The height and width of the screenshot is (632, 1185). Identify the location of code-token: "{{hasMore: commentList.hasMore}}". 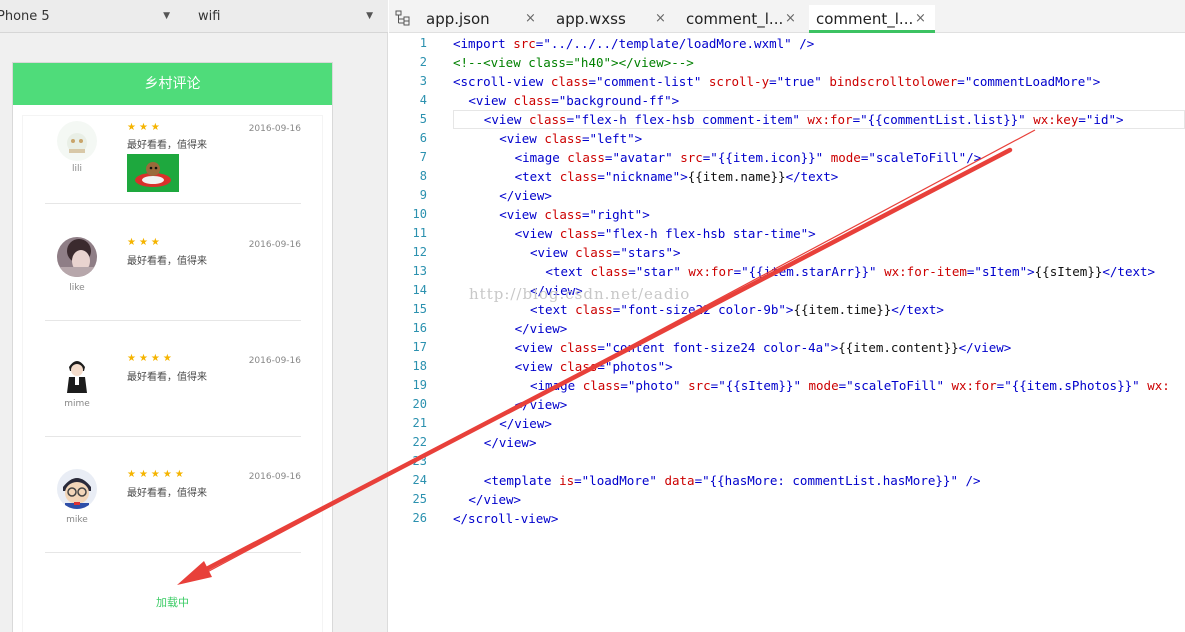
(830, 480).